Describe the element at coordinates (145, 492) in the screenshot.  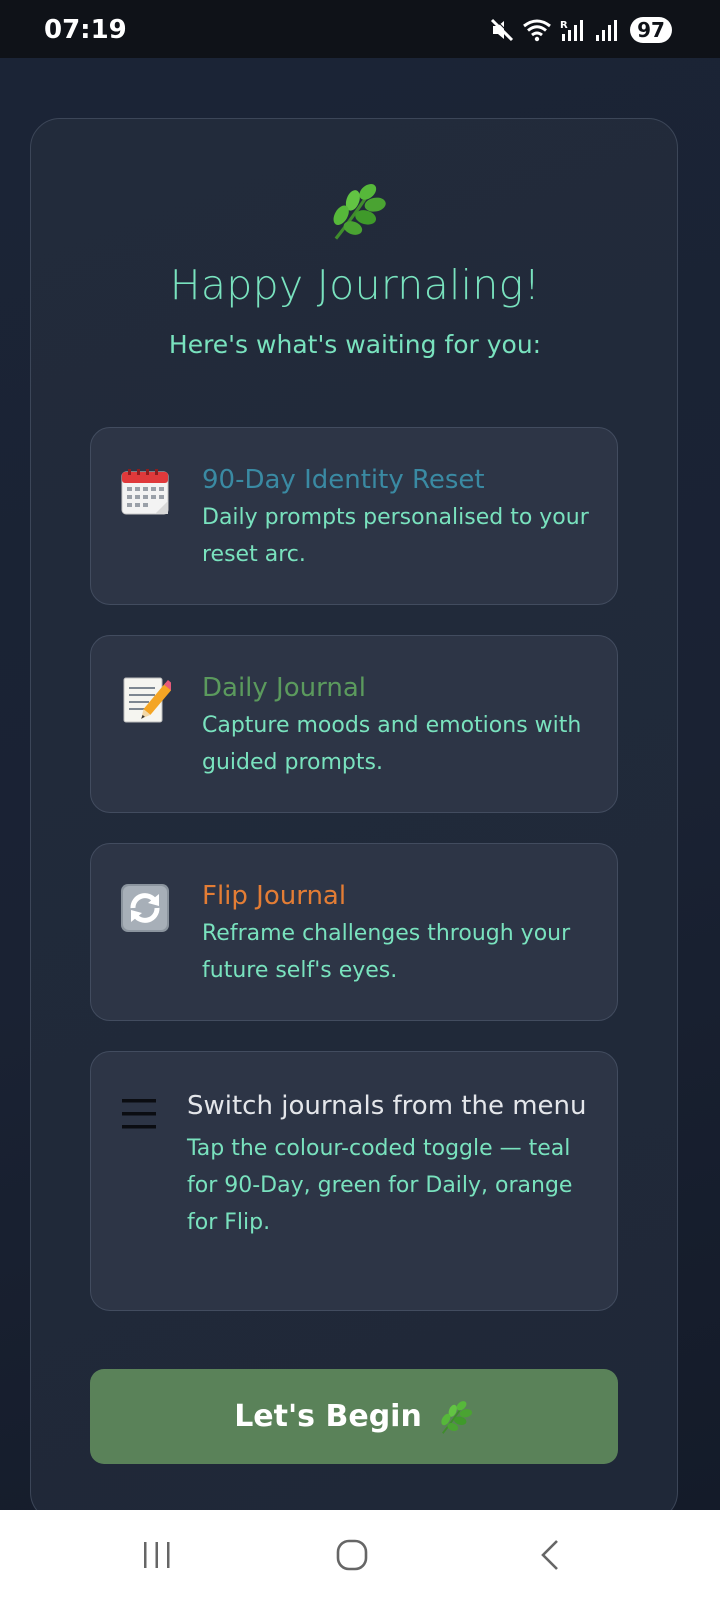
I see `calendar-icon` at that location.